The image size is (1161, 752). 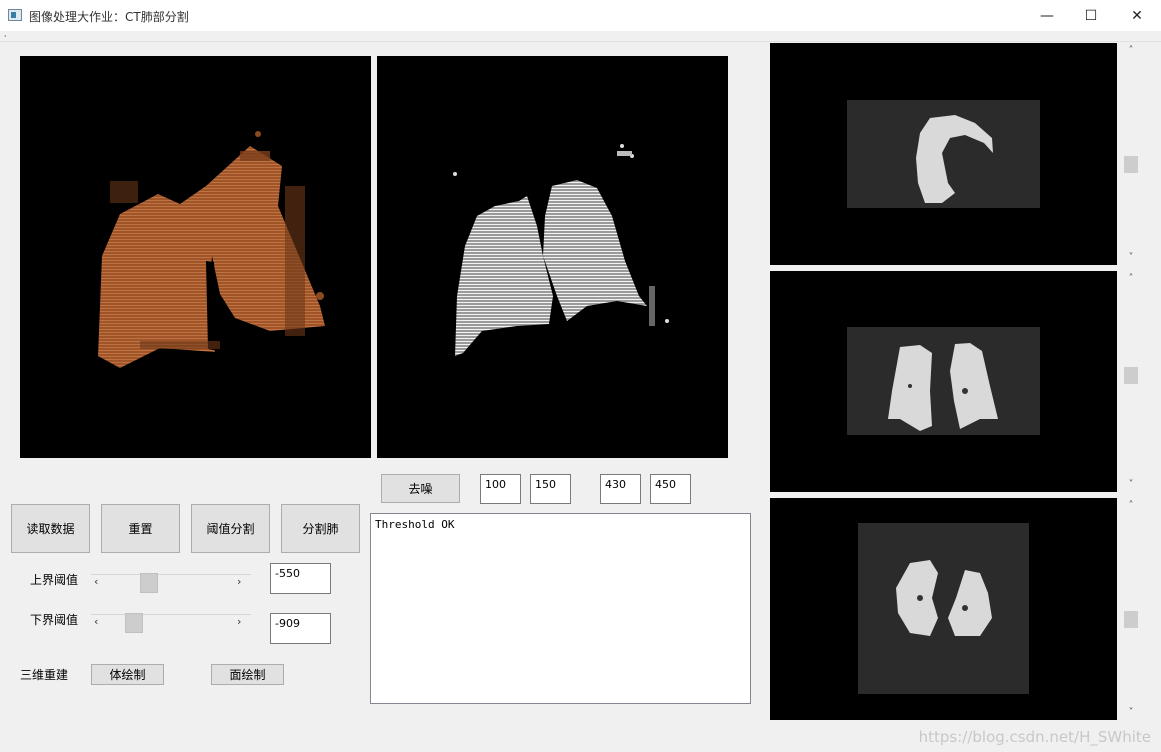 What do you see at coordinates (561, 250) in the screenshot?
I see `lung-surface-render-icon` at bounding box center [561, 250].